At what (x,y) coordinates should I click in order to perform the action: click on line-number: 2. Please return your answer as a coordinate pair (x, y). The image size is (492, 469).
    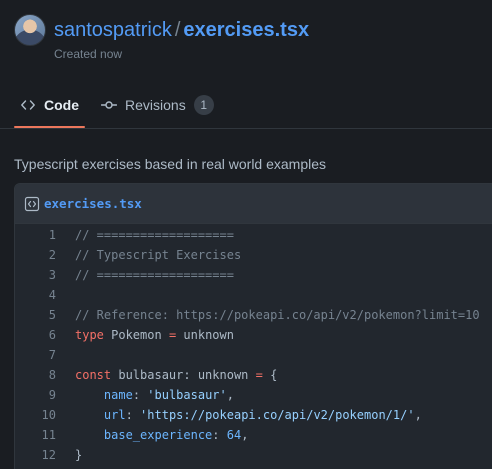
    Looking at the image, I should click on (35, 255).